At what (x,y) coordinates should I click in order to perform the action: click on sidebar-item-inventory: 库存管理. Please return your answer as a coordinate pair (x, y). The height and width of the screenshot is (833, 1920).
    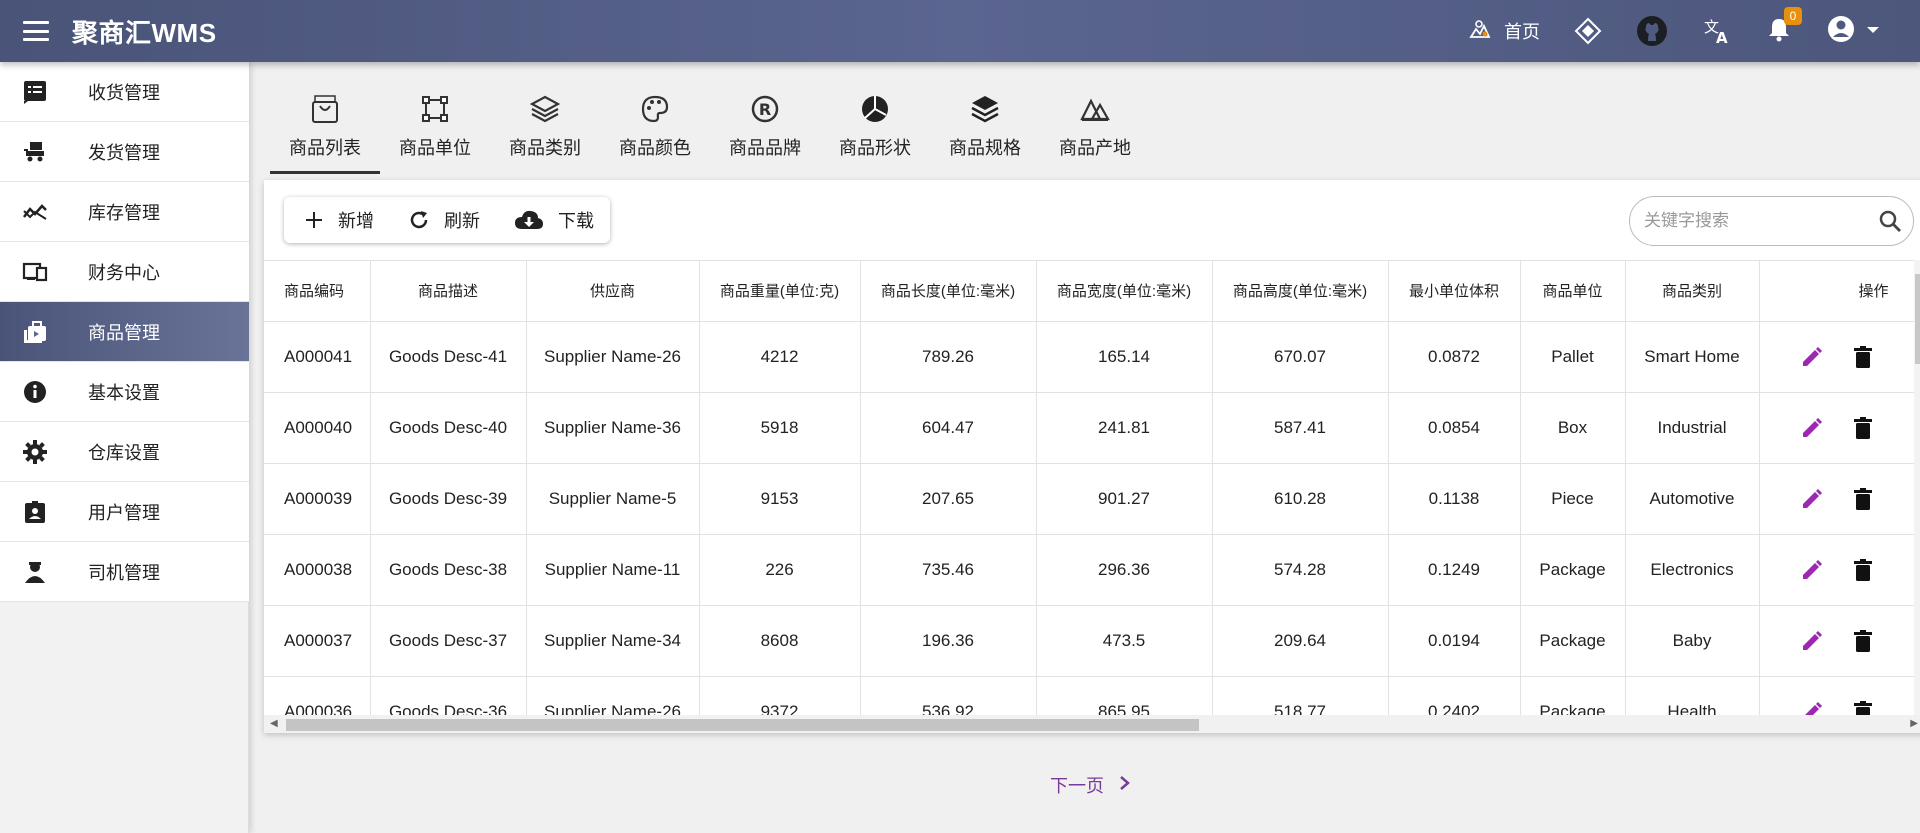
    Looking at the image, I should click on (124, 212).